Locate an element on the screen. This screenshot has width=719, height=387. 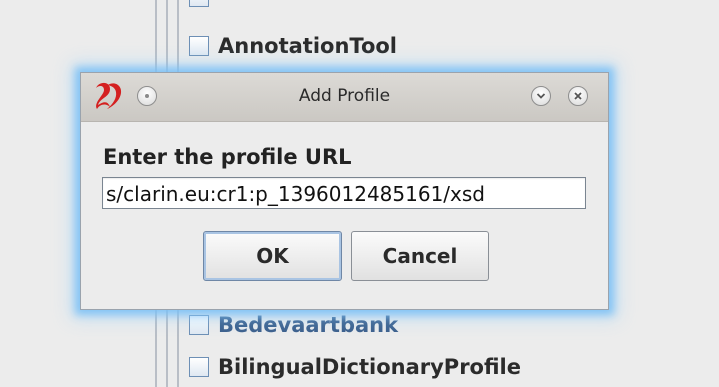
list-item-partial is located at coordinates (203, 5).